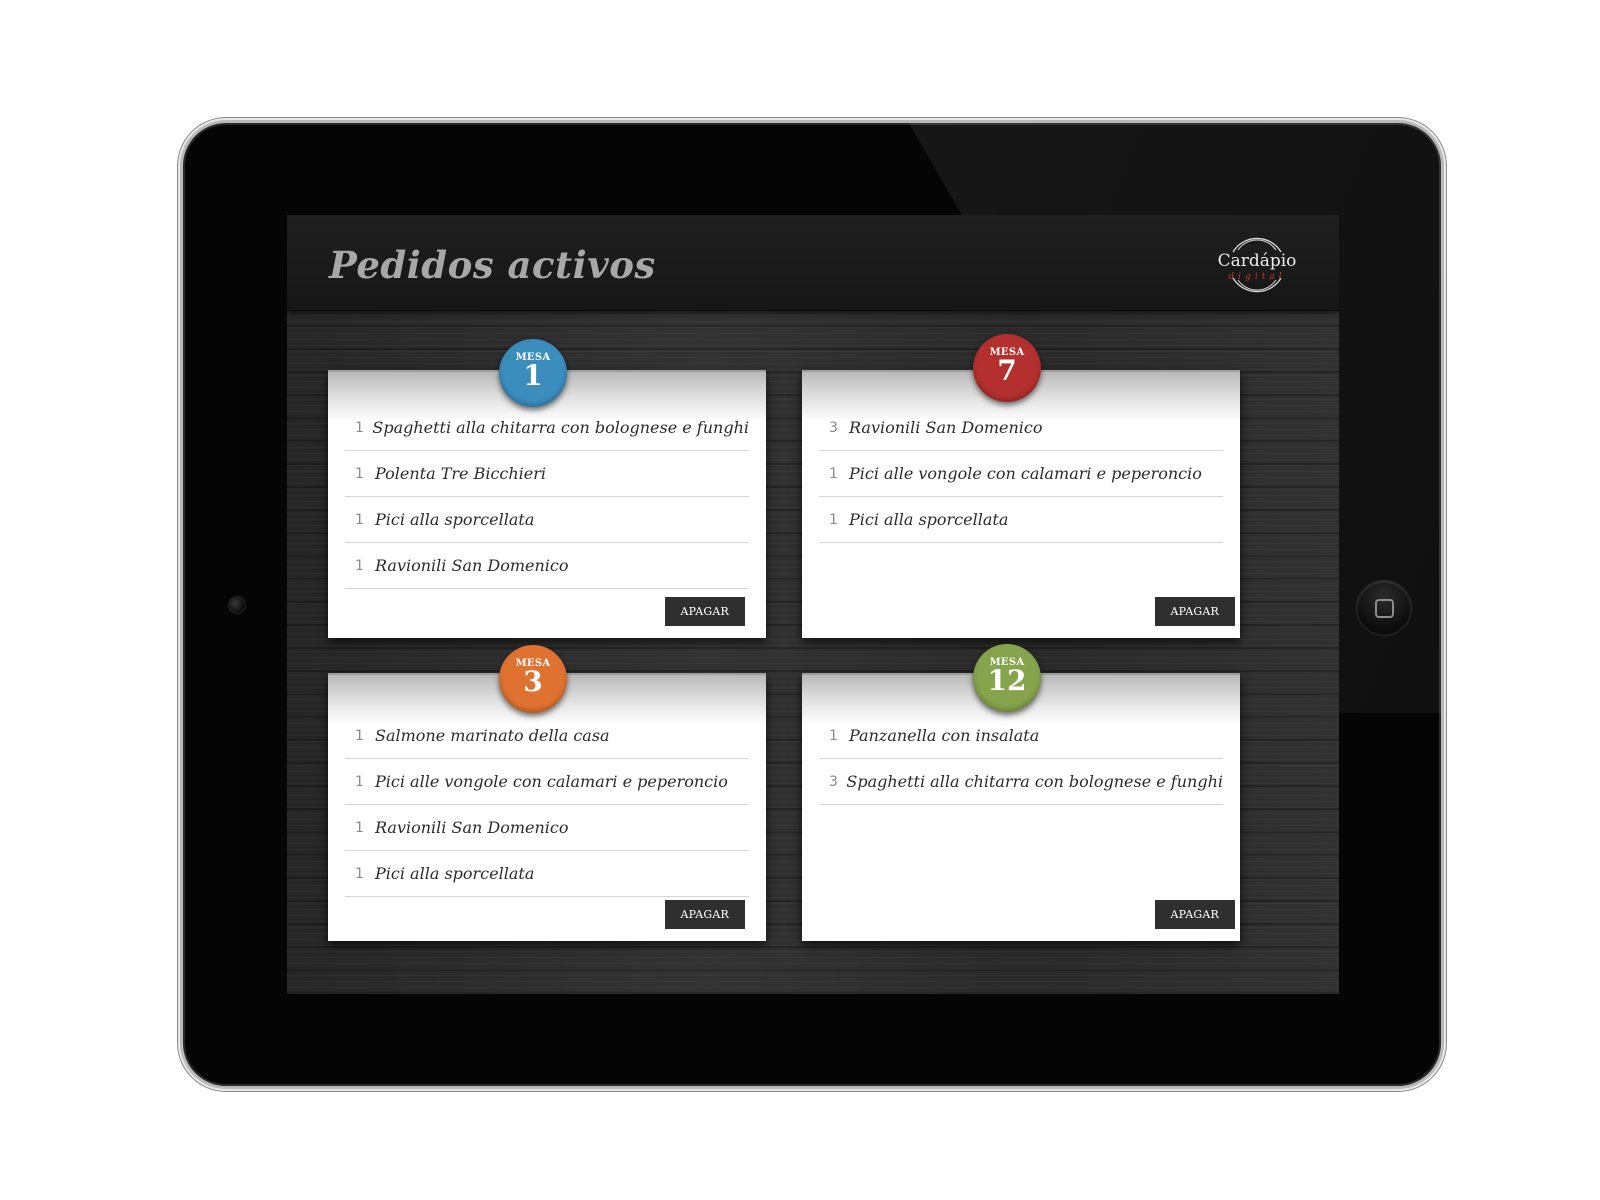 This screenshot has height=1200, width=1600. I want to click on app-header: Pedidos activos Cardápio digital, so click(813, 263).